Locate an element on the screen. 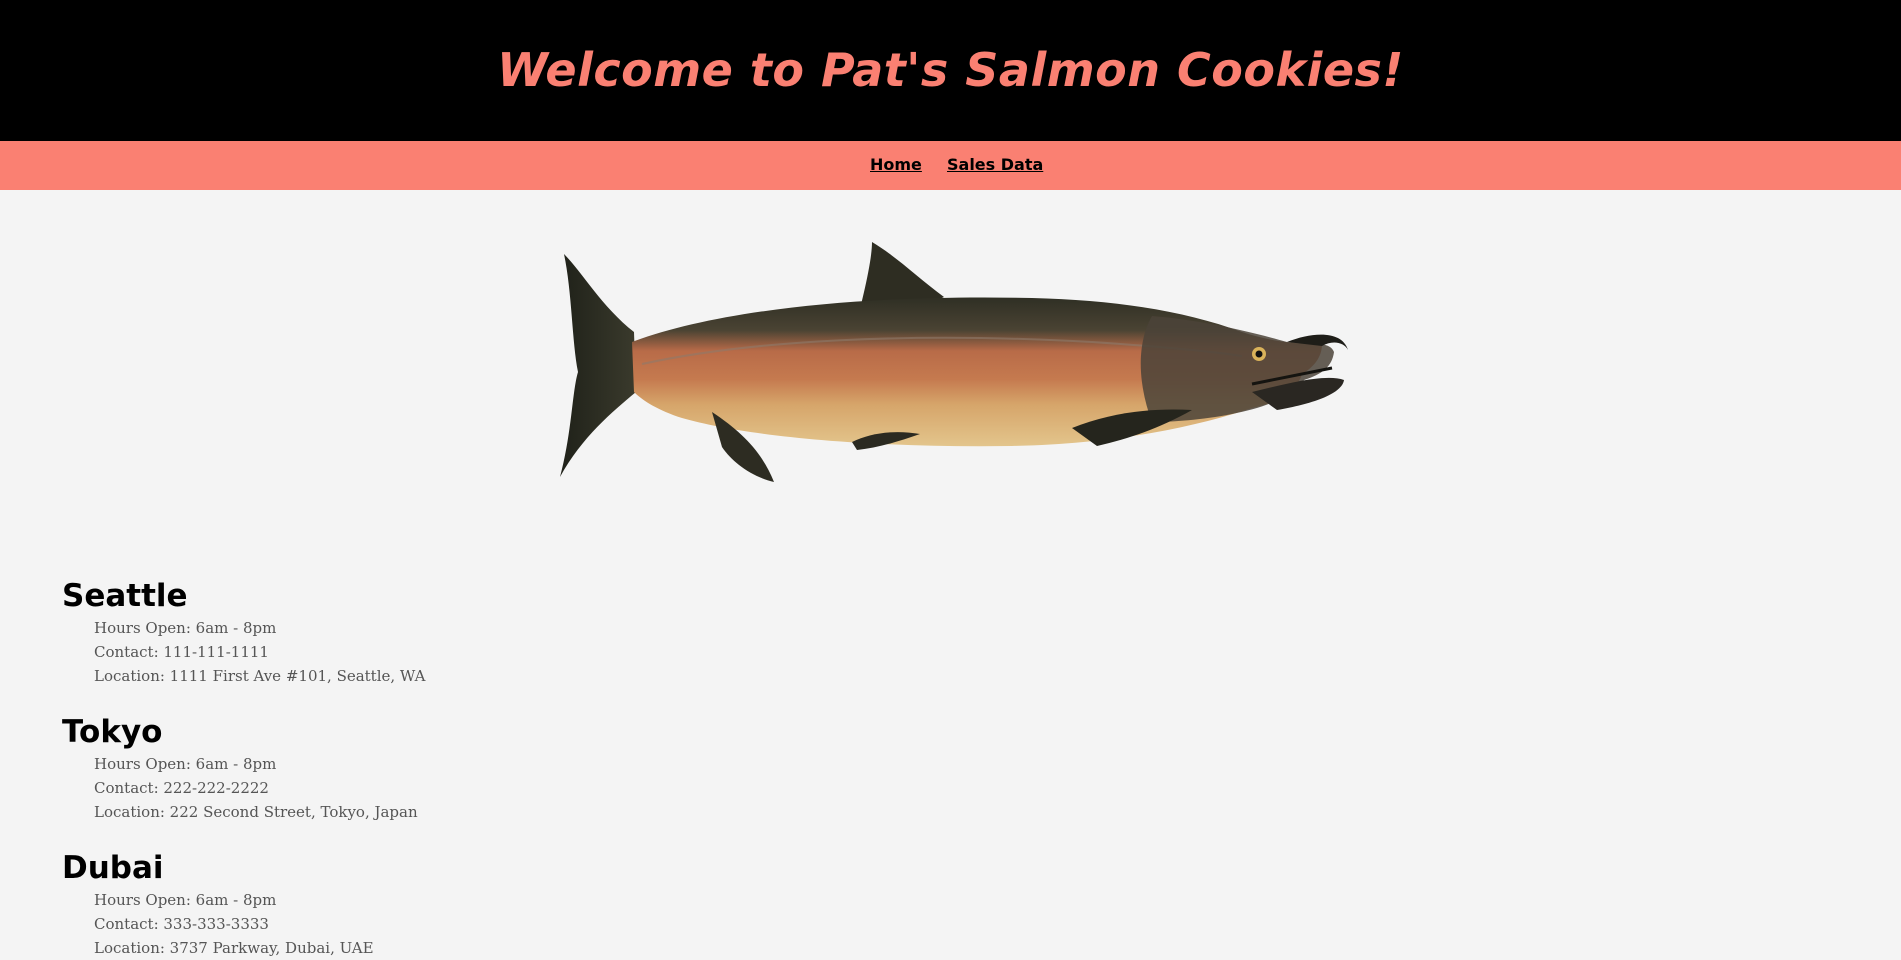  nav-link-sales-data: Sales Data is located at coordinates (995, 164).